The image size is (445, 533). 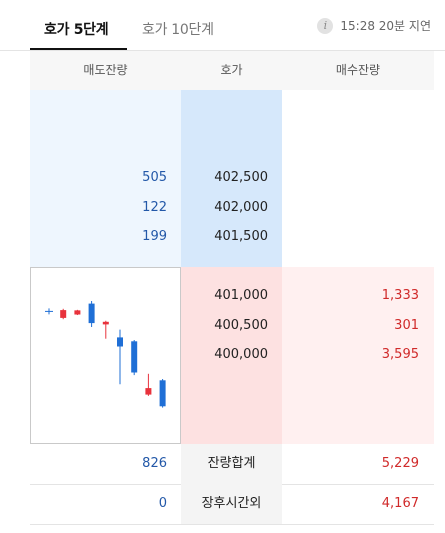 What do you see at coordinates (154, 463) in the screenshot?
I see `total-ask-qty: 826` at bounding box center [154, 463].